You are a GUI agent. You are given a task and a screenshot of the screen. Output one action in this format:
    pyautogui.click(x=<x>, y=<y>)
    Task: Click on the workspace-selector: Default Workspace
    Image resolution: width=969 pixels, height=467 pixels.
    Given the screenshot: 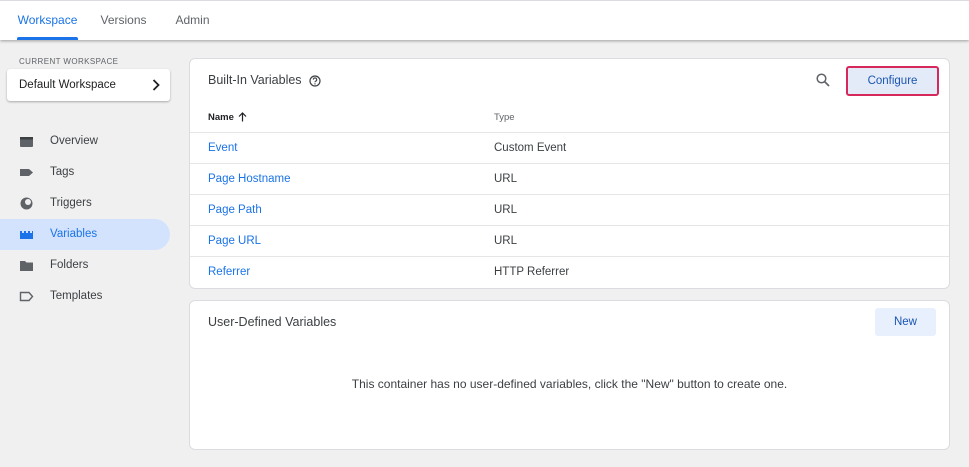 What is the action you would take?
    pyautogui.click(x=88, y=85)
    